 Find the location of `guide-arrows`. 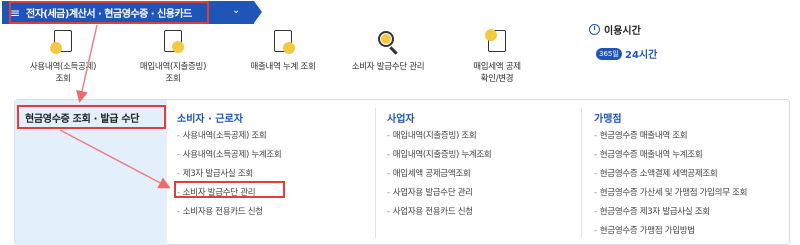

guide-arrows is located at coordinates (115, 106).